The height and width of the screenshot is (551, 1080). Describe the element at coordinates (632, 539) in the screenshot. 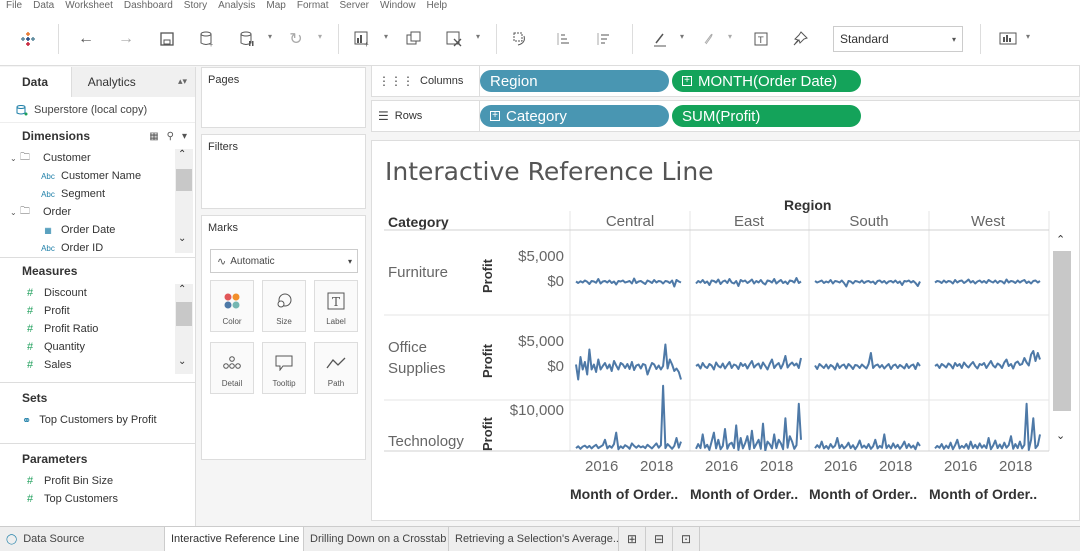

I see `new-worksheet-tab-button: ⊞` at that location.